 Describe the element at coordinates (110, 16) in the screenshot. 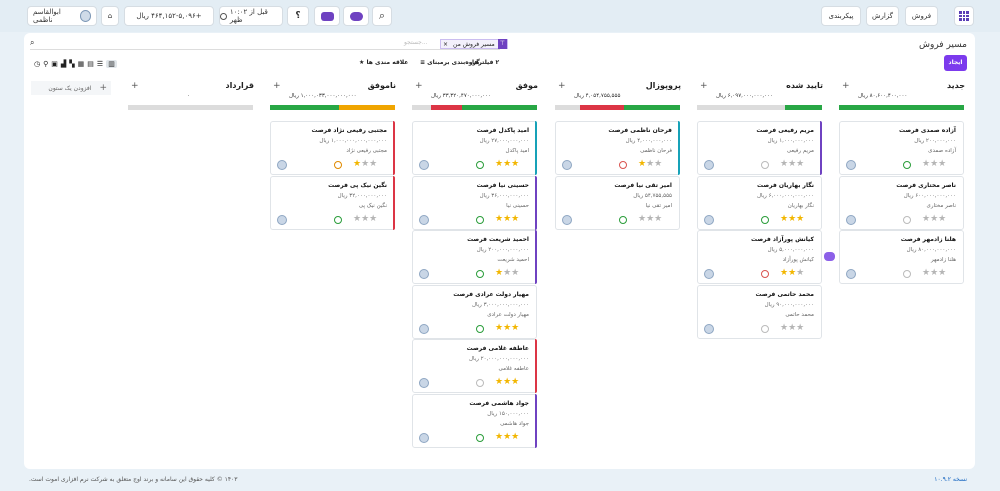

I see `company-switch-button: ⌂` at that location.